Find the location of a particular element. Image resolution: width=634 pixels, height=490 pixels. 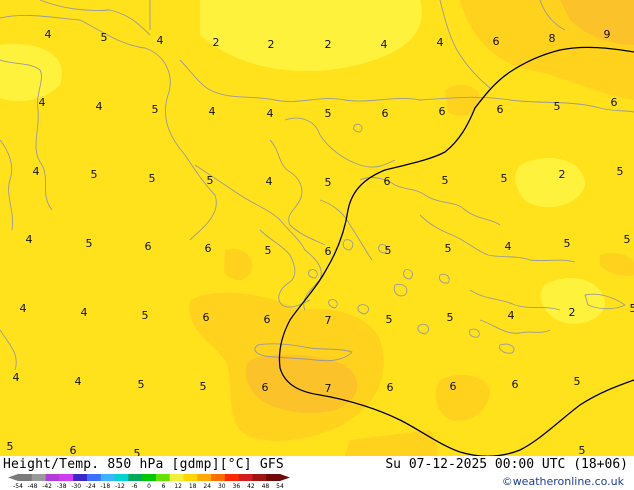

color-scale-tick-label: 48 is located at coordinates (266, 486).